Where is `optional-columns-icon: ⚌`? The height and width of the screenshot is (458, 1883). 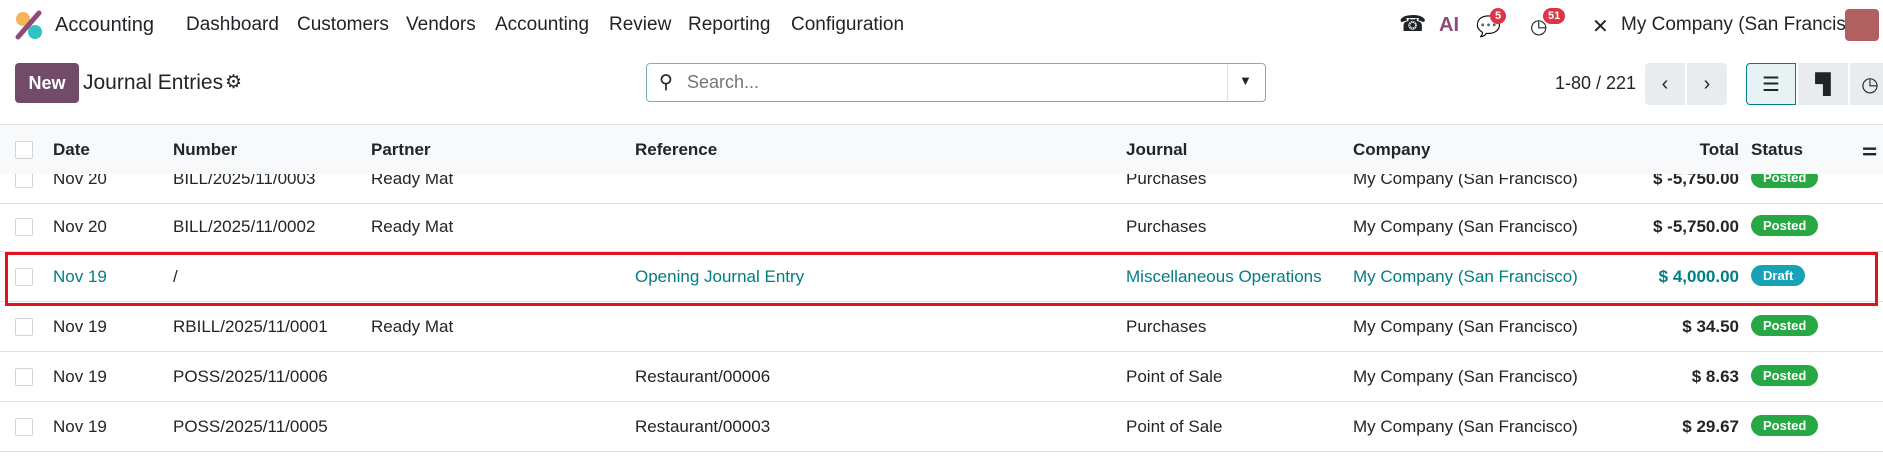
optional-columns-icon: ⚌ is located at coordinates (1869, 150).